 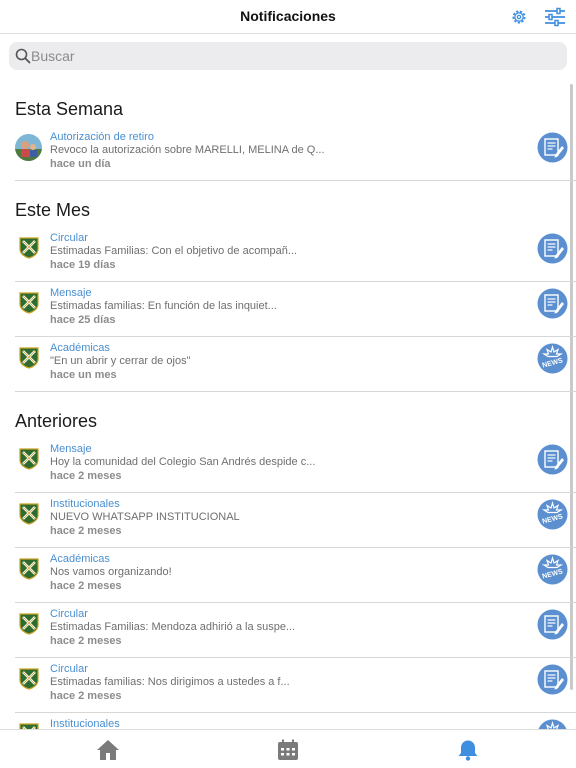 I want to click on calendar-icon, so click(x=288, y=750).